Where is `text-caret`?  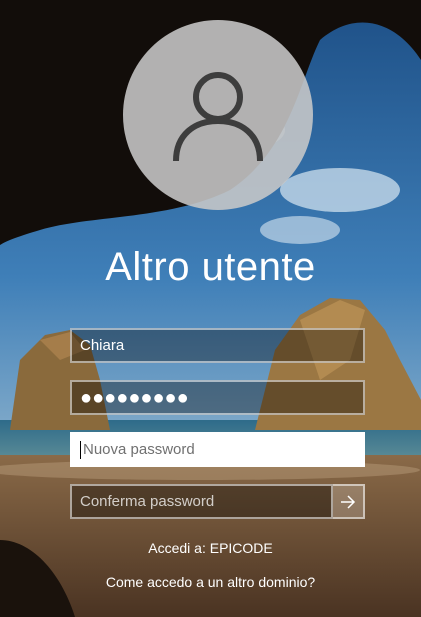 text-caret is located at coordinates (80, 449).